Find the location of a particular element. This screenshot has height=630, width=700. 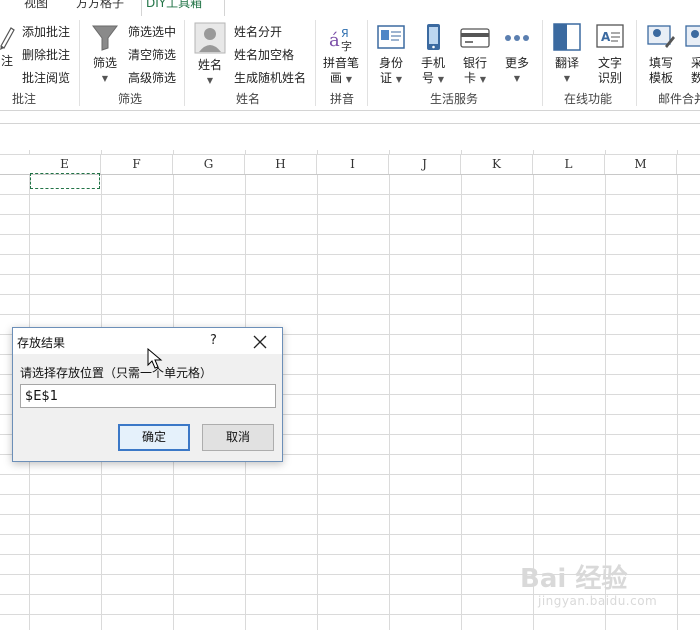

column-header-m: M is located at coordinates (641, 164).